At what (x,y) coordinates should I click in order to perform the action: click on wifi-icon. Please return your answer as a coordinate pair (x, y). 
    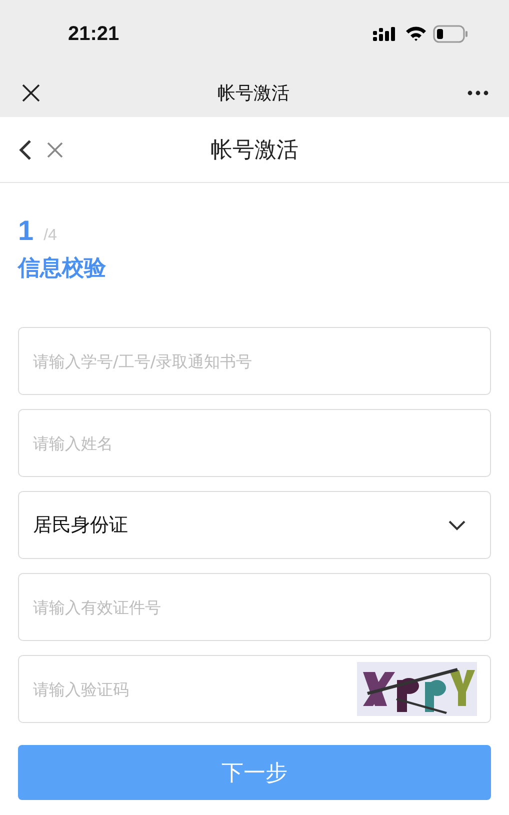
    Looking at the image, I should click on (416, 34).